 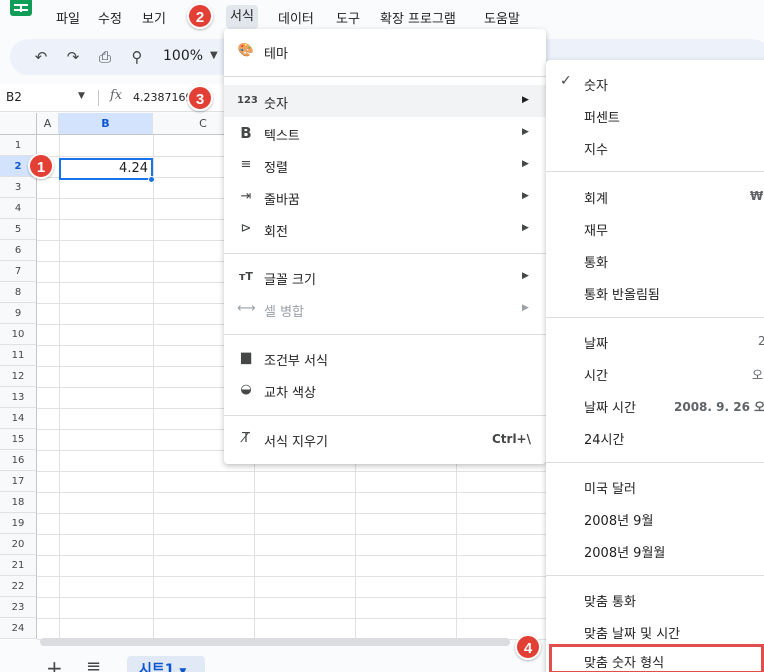 I want to click on row-header: 13, so click(x=18, y=397).